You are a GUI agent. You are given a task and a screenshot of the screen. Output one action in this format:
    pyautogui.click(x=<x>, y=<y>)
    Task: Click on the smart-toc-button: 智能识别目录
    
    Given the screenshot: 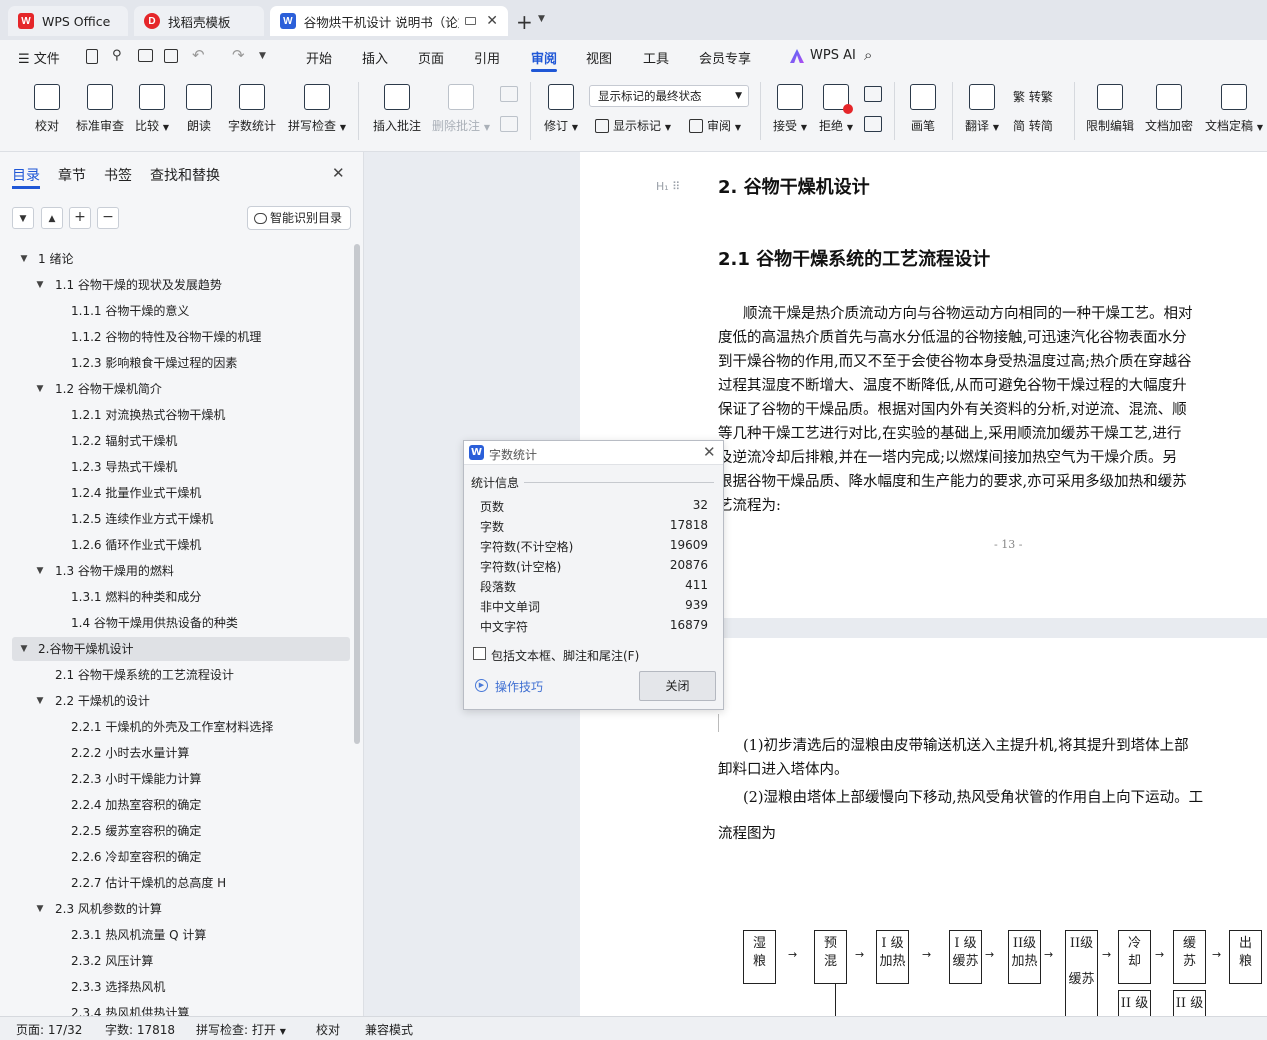 What is the action you would take?
    pyautogui.click(x=299, y=218)
    